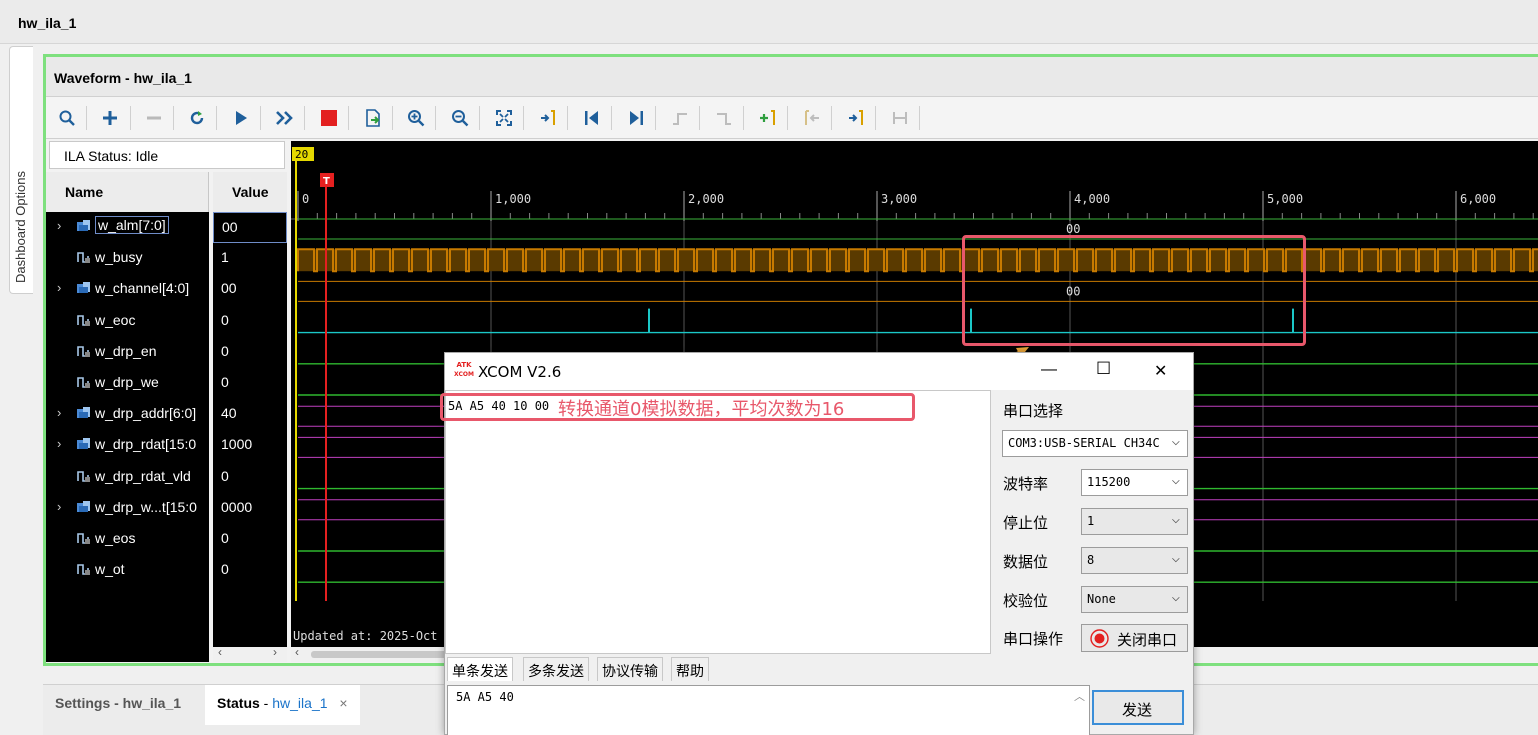 Image resolution: width=1538 pixels, height=735 pixels. What do you see at coordinates (556, 669) in the screenshot?
I see `tab-multi-send: 多条发送` at bounding box center [556, 669].